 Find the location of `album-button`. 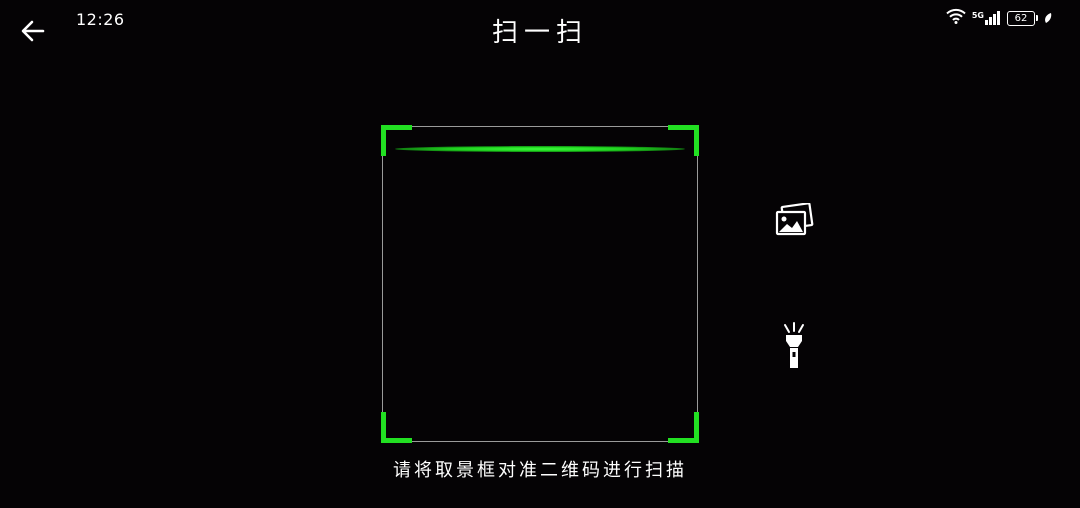

album-button is located at coordinates (794, 220).